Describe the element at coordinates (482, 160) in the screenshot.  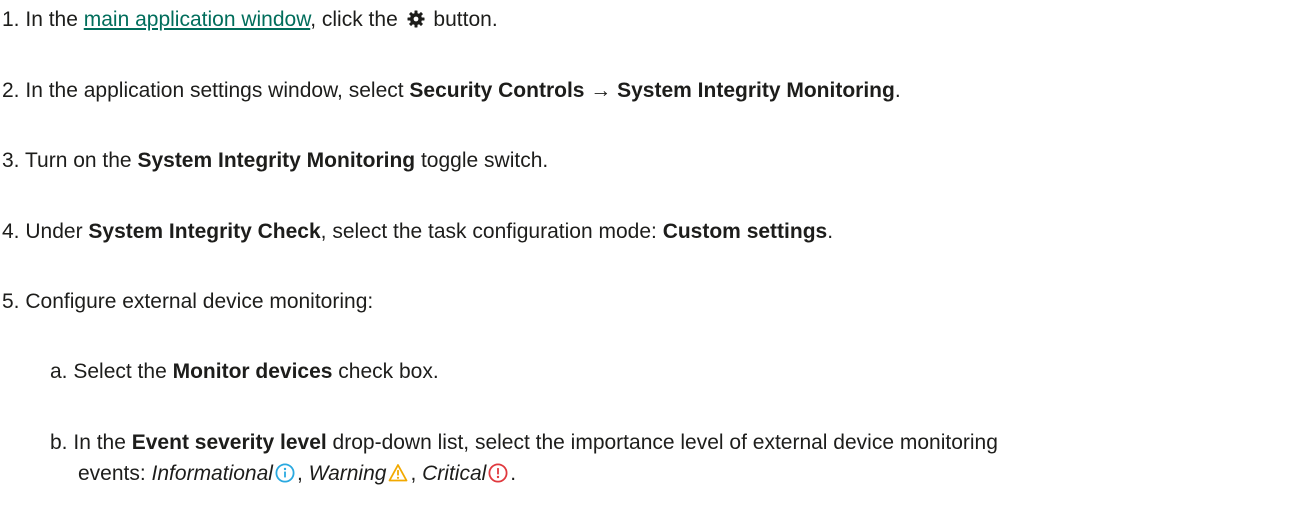
I see `step-3-text-post: toggle switch.` at that location.